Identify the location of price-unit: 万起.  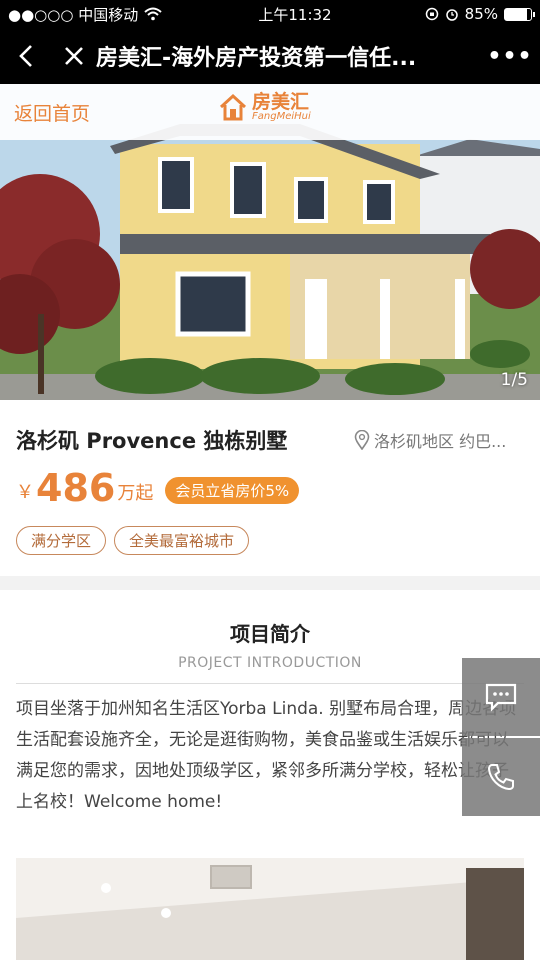
(135, 493).